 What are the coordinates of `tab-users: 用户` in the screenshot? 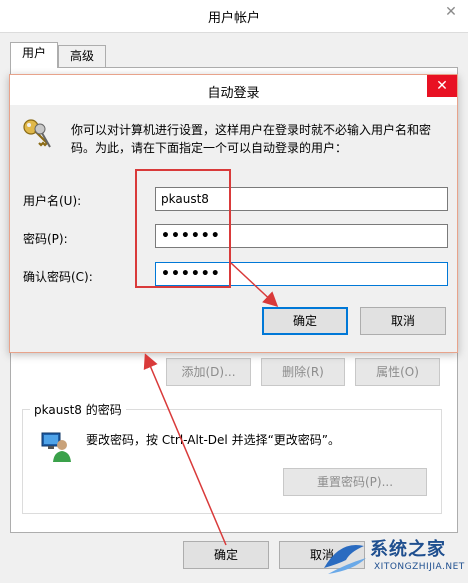 It's located at (34, 55).